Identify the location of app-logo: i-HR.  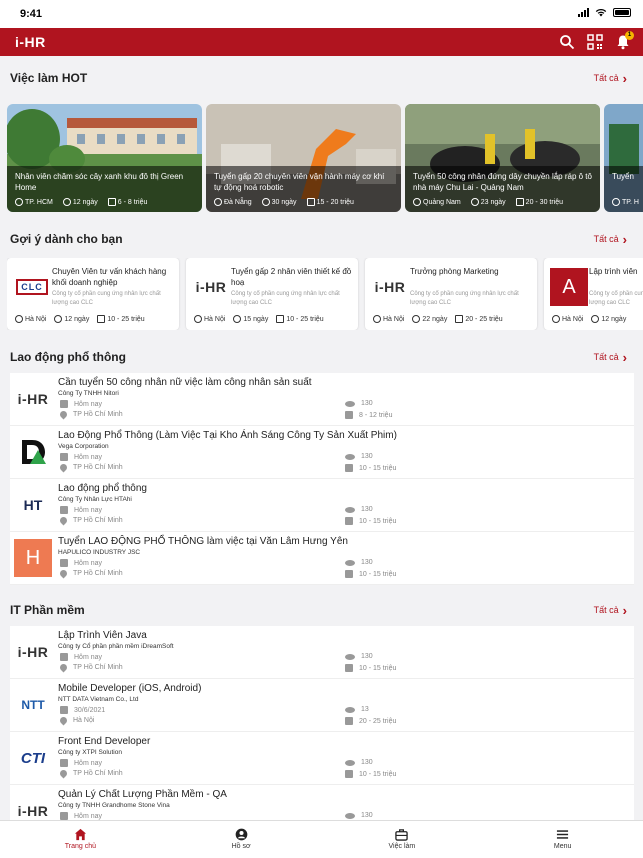
(30, 42).